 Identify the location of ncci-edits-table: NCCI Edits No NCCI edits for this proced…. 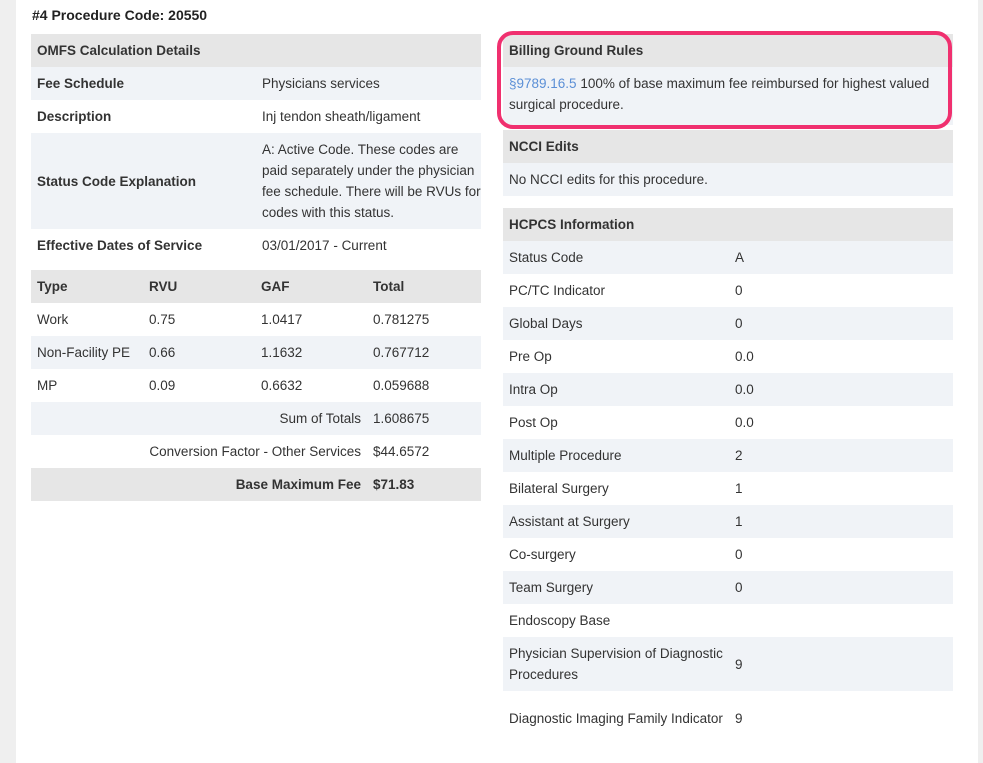
(728, 163).